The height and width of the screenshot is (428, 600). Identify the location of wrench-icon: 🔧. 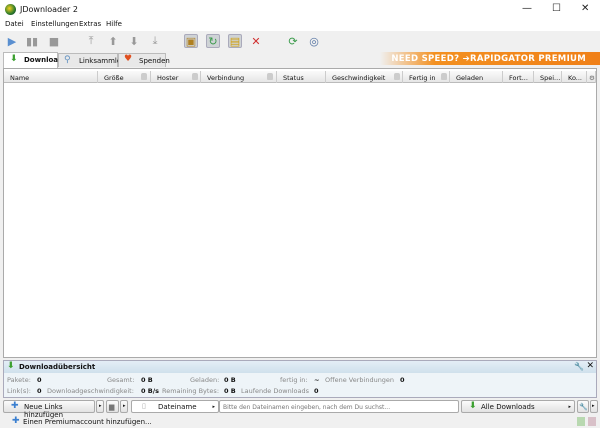
(579, 366).